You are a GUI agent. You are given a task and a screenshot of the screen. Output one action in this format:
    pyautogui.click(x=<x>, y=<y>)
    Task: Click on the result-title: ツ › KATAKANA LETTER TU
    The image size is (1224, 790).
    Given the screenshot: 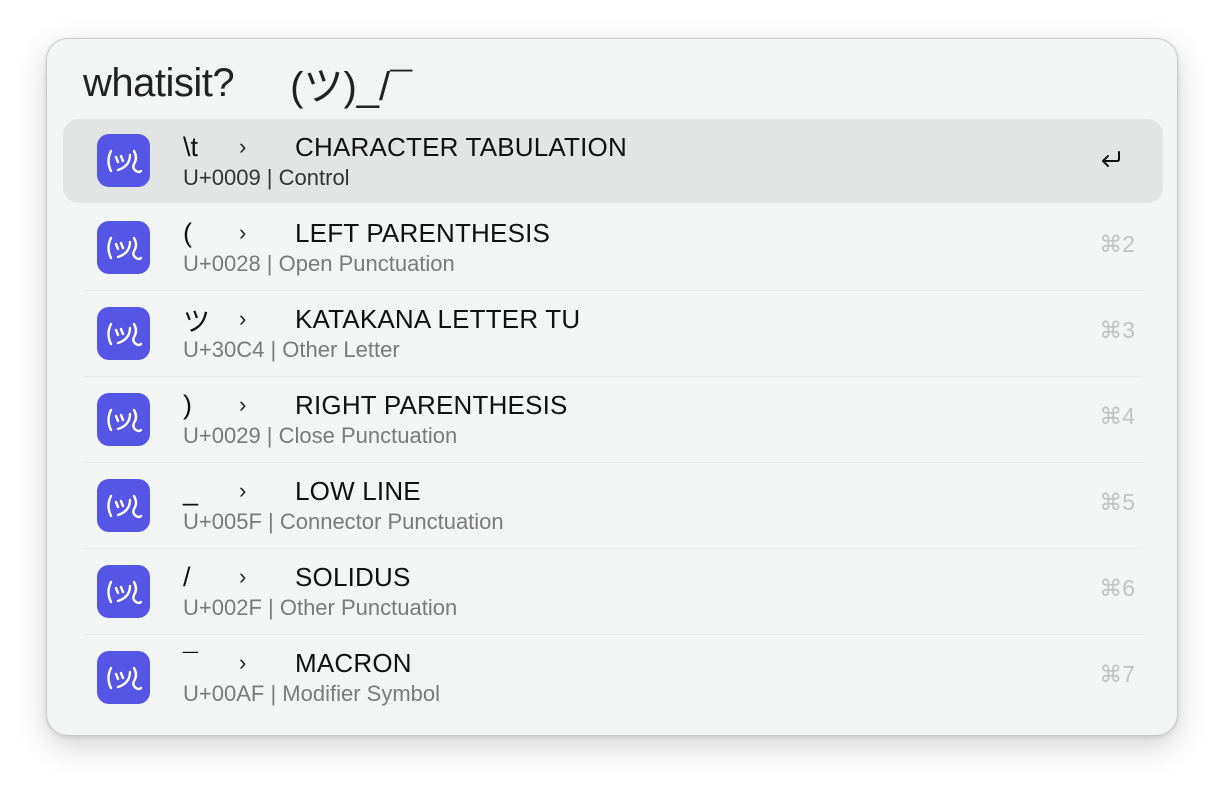 What is the action you would take?
    pyautogui.click(x=382, y=320)
    